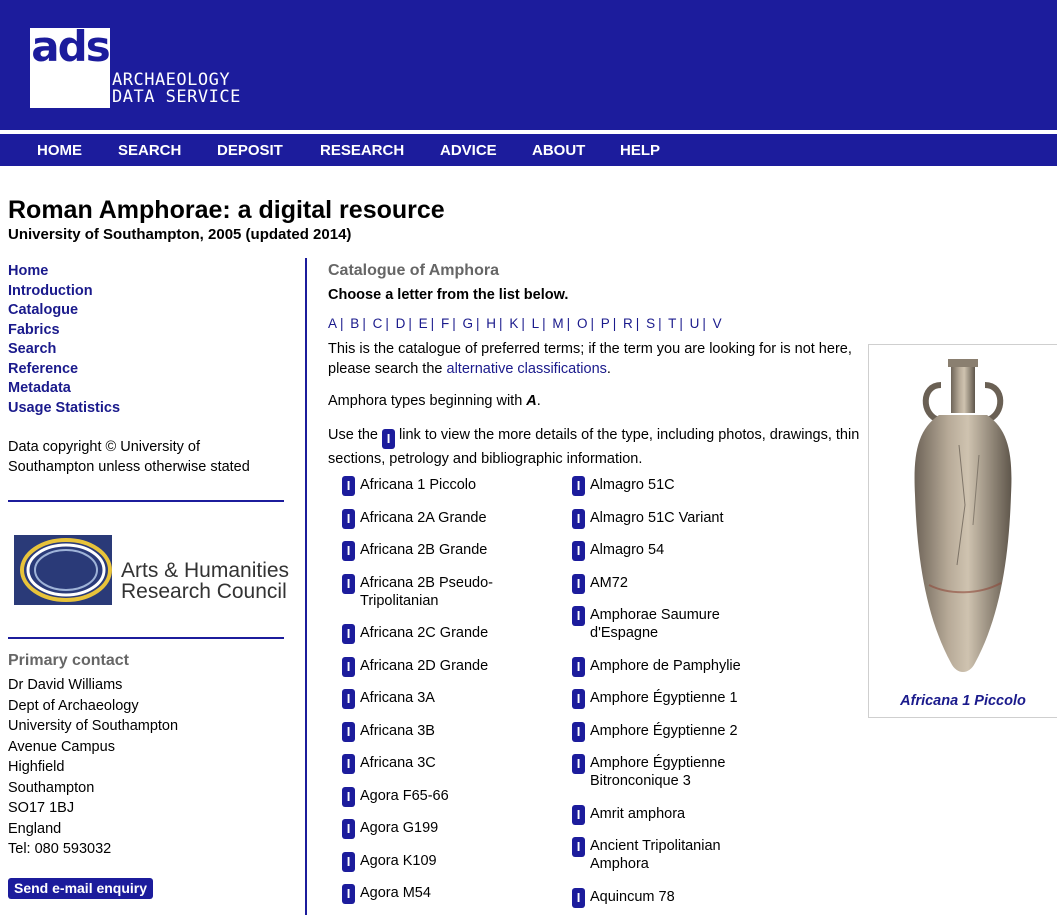 Image resolution: width=1057 pixels, height=920 pixels. What do you see at coordinates (306, 586) in the screenshot?
I see `column-divider` at bounding box center [306, 586].